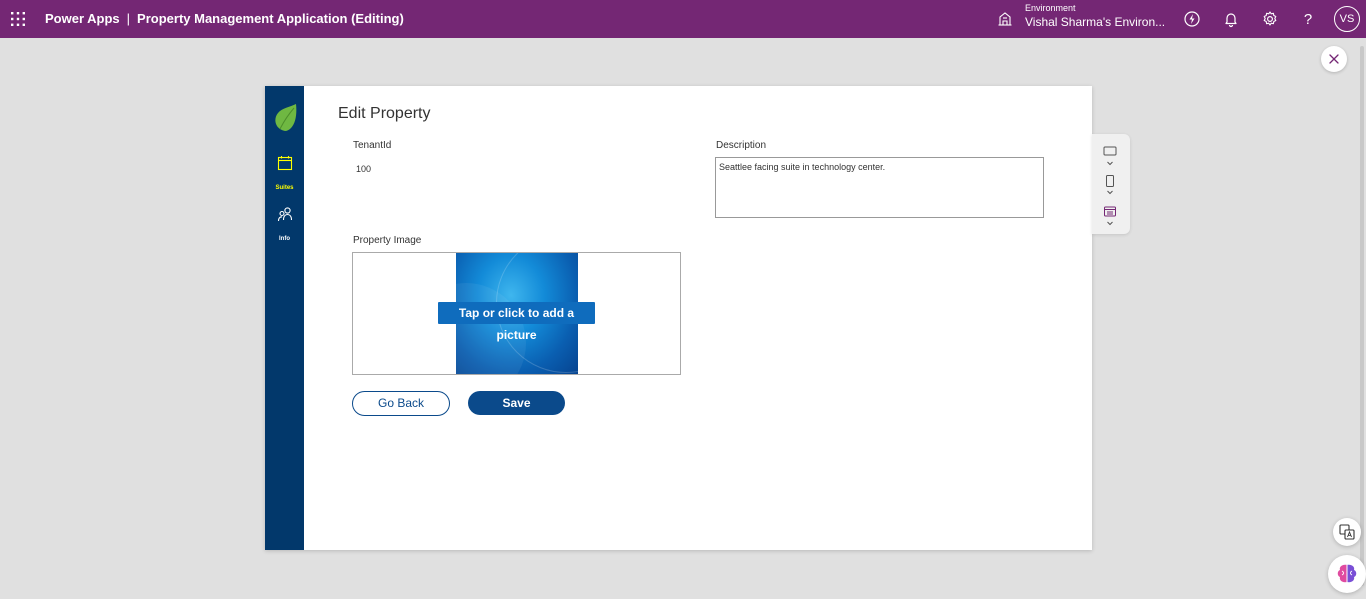 This screenshot has height=599, width=1366. Describe the element at coordinates (1110, 157) in the screenshot. I see `desktop-layout-icon` at that location.